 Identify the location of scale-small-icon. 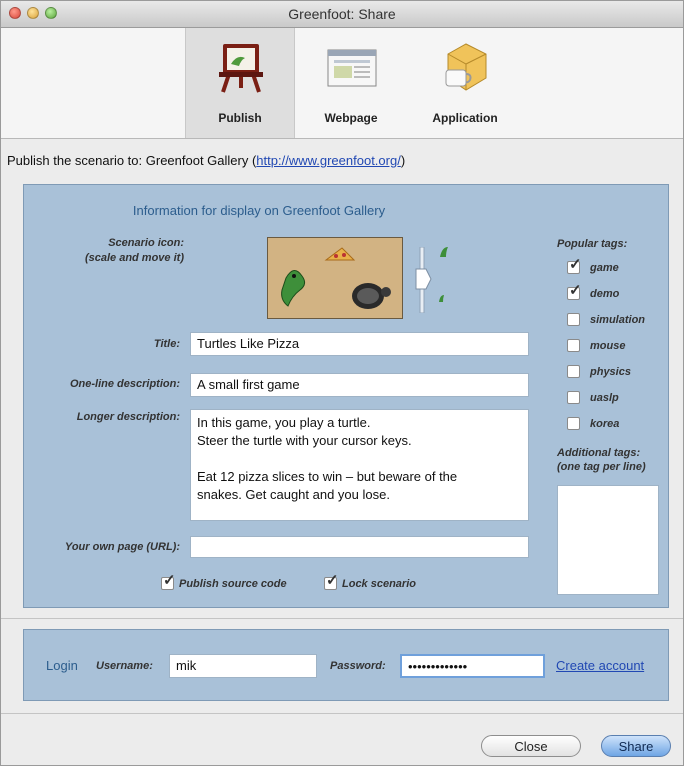
(441, 298).